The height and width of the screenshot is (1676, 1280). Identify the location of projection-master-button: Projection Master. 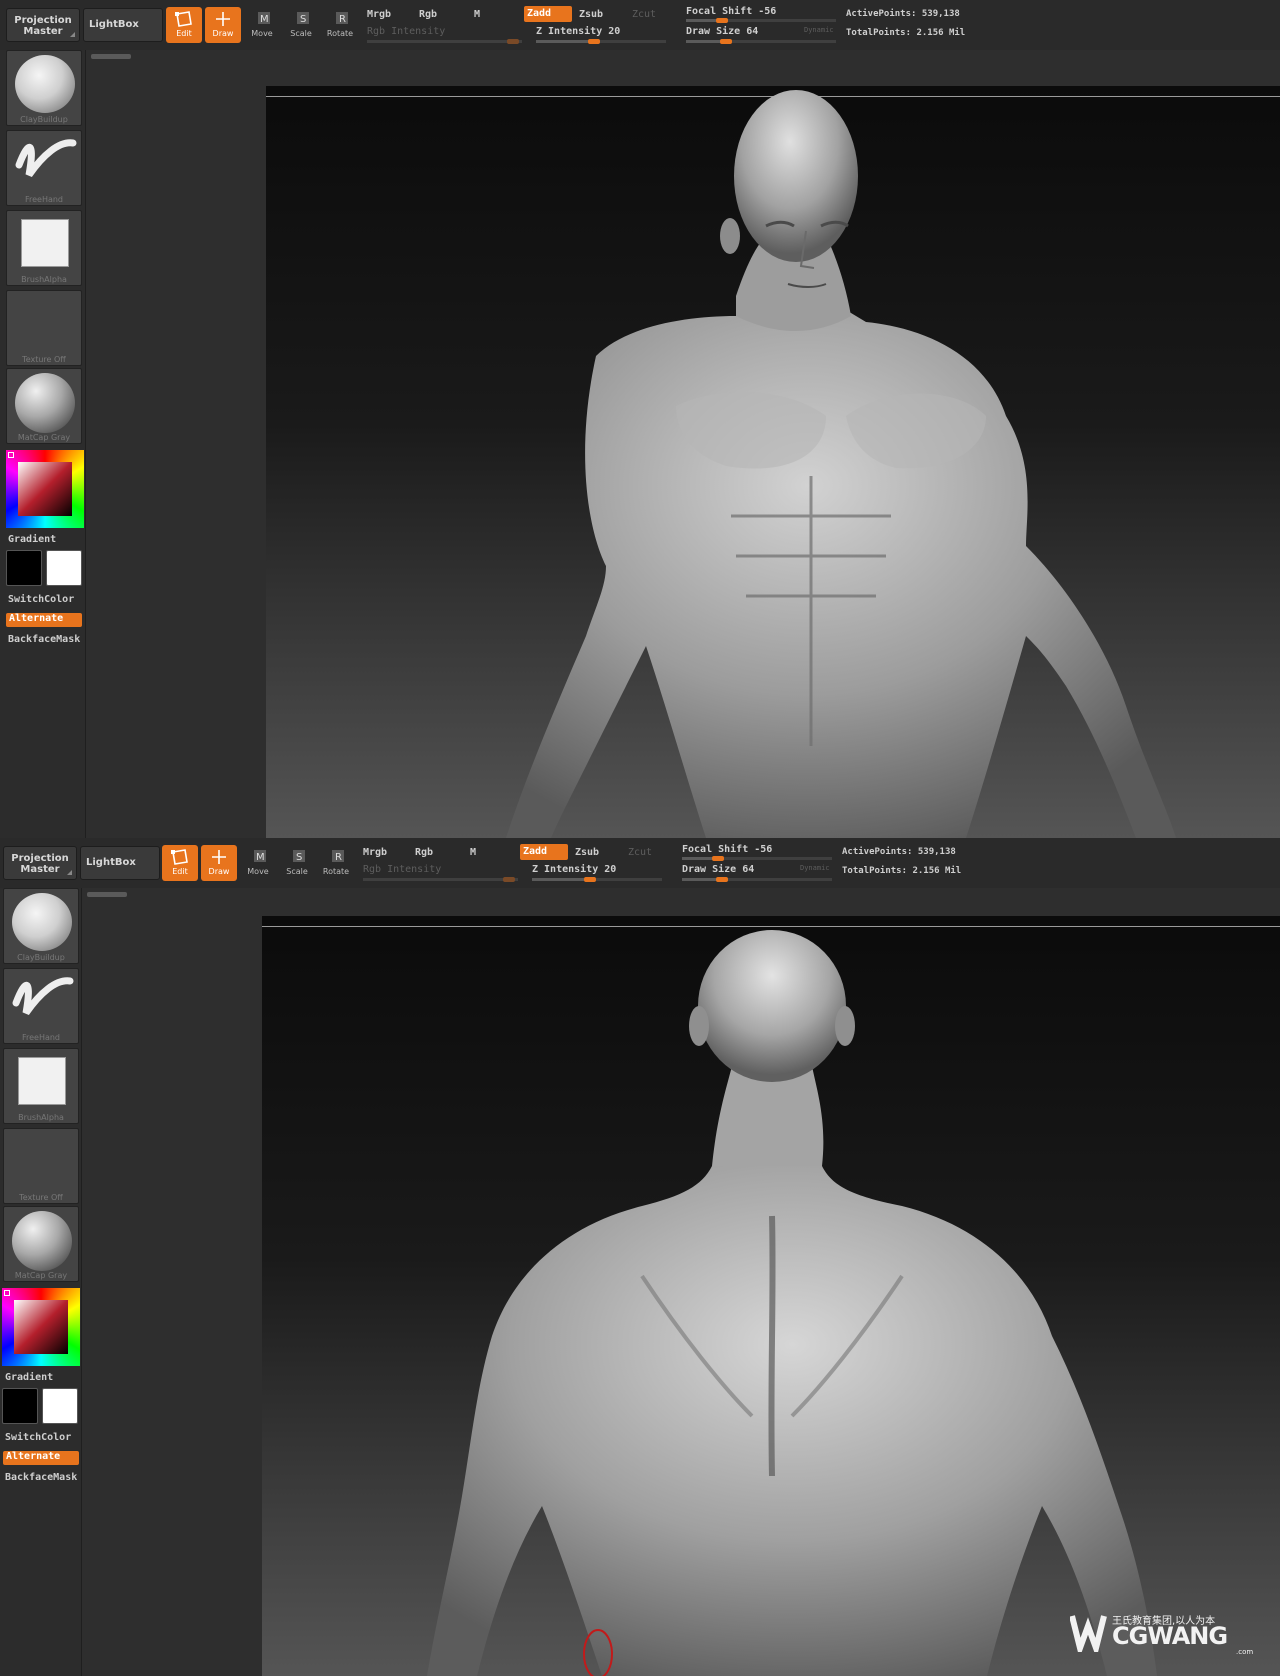
(43, 25).